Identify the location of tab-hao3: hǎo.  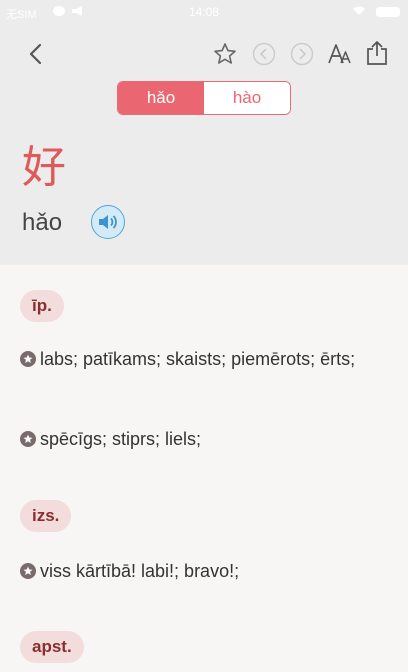
(161, 98).